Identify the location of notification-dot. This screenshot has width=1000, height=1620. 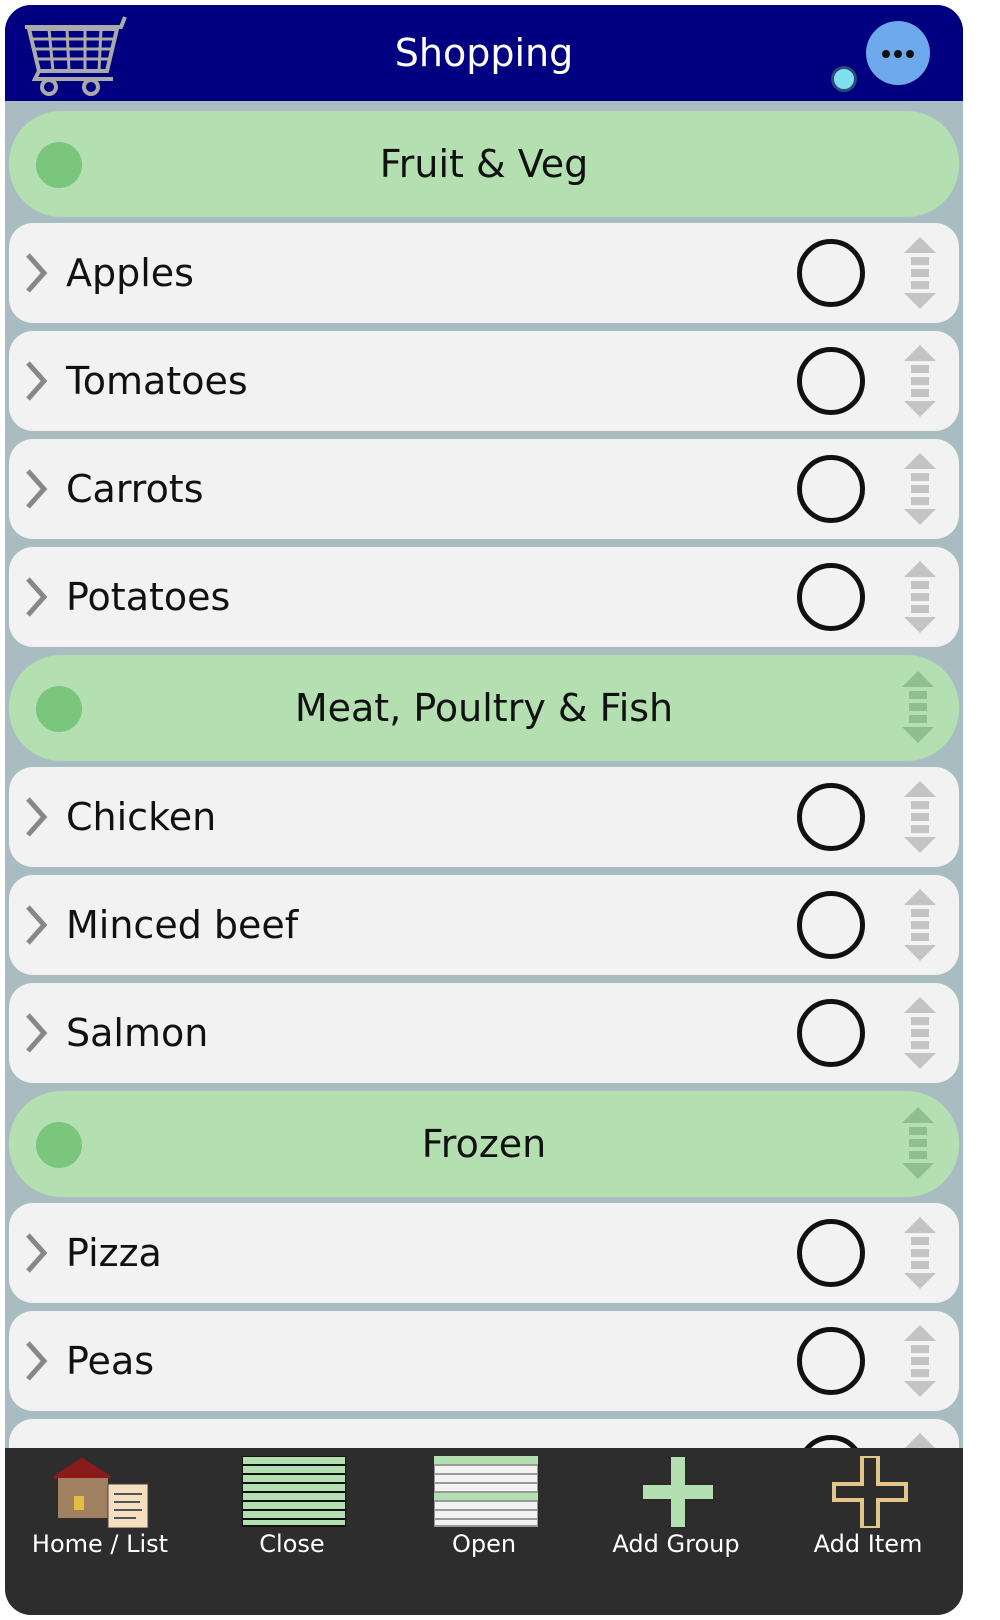
(844, 79).